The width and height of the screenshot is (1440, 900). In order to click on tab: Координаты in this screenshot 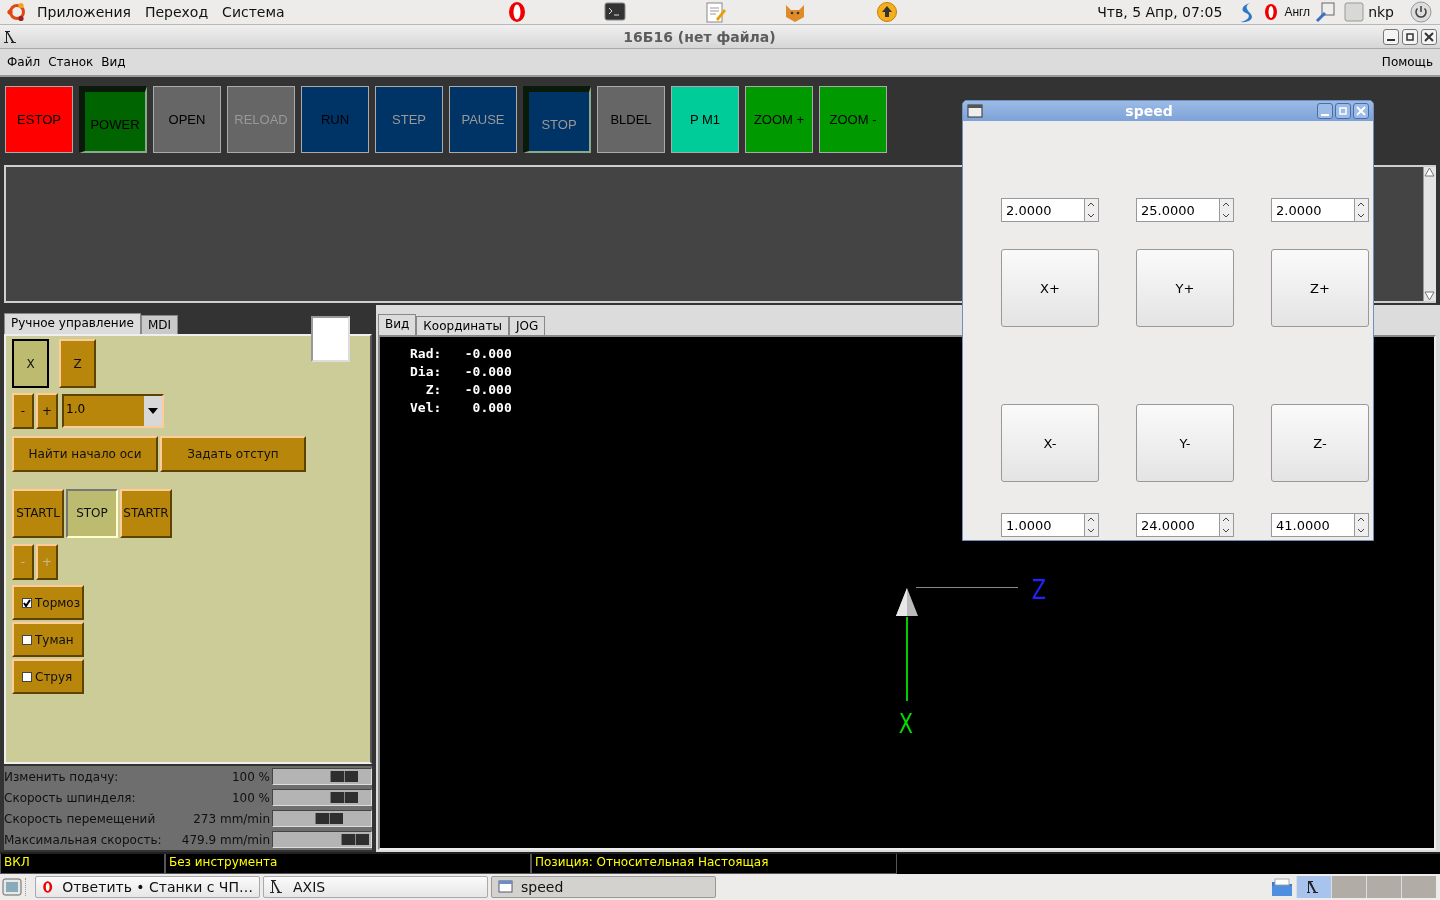, I will do `click(462, 325)`.